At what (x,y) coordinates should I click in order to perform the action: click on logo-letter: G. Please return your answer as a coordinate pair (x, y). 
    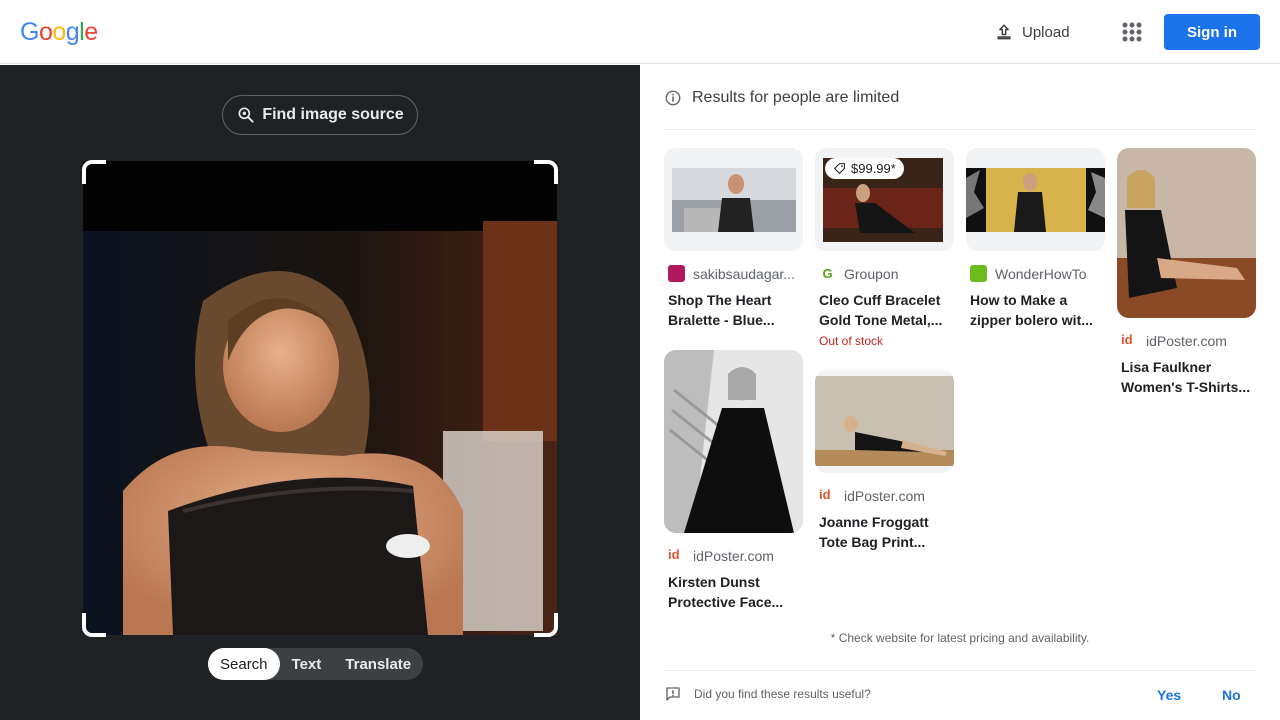
    Looking at the image, I should click on (29, 32).